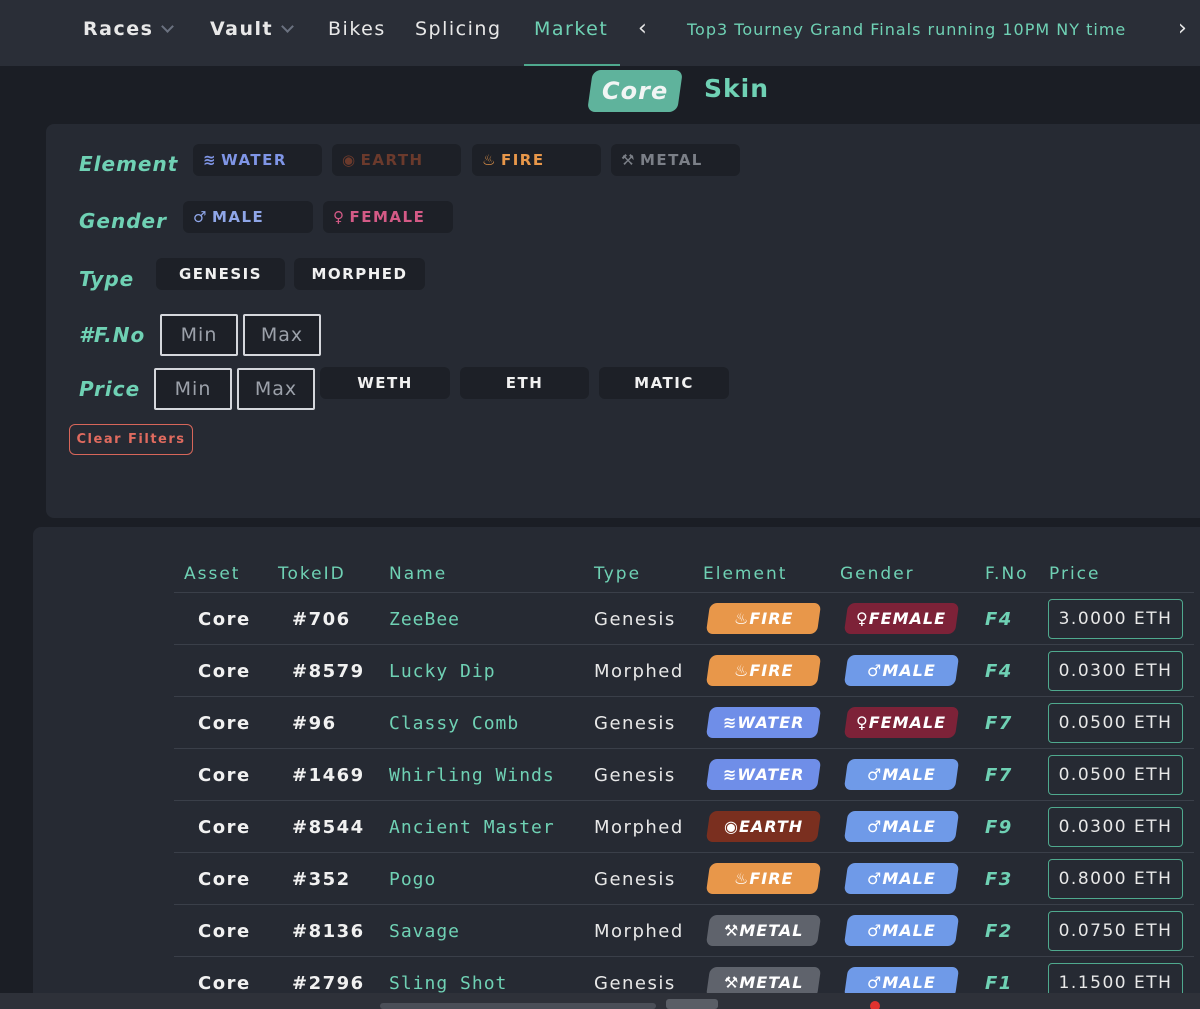 The height and width of the screenshot is (1009, 1200). What do you see at coordinates (524, 383) in the screenshot?
I see `currency-eth-chip: ETH` at bounding box center [524, 383].